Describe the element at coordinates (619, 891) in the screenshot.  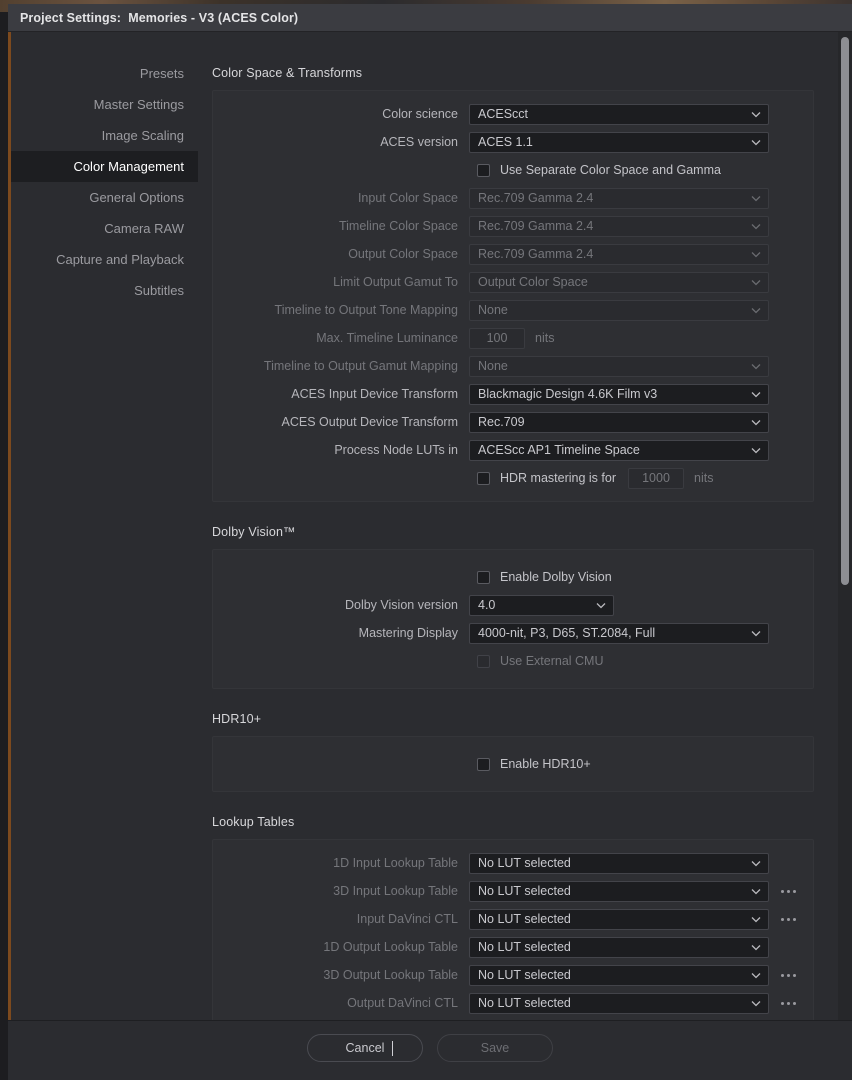
I see `dropdown-3d-input-lookup-table: No LUT selected` at that location.